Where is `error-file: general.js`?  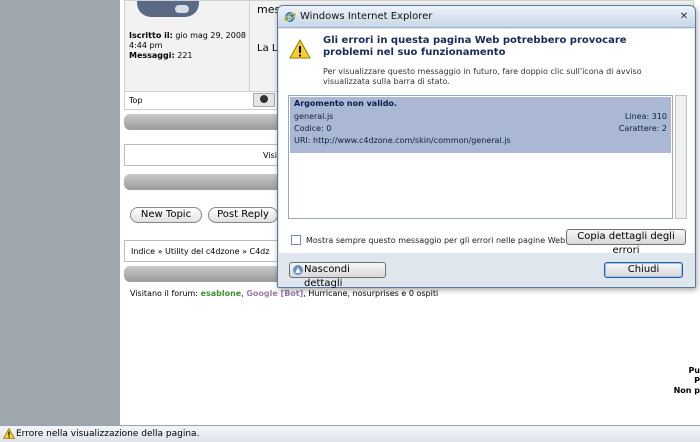
error-file: general.js is located at coordinates (314, 116).